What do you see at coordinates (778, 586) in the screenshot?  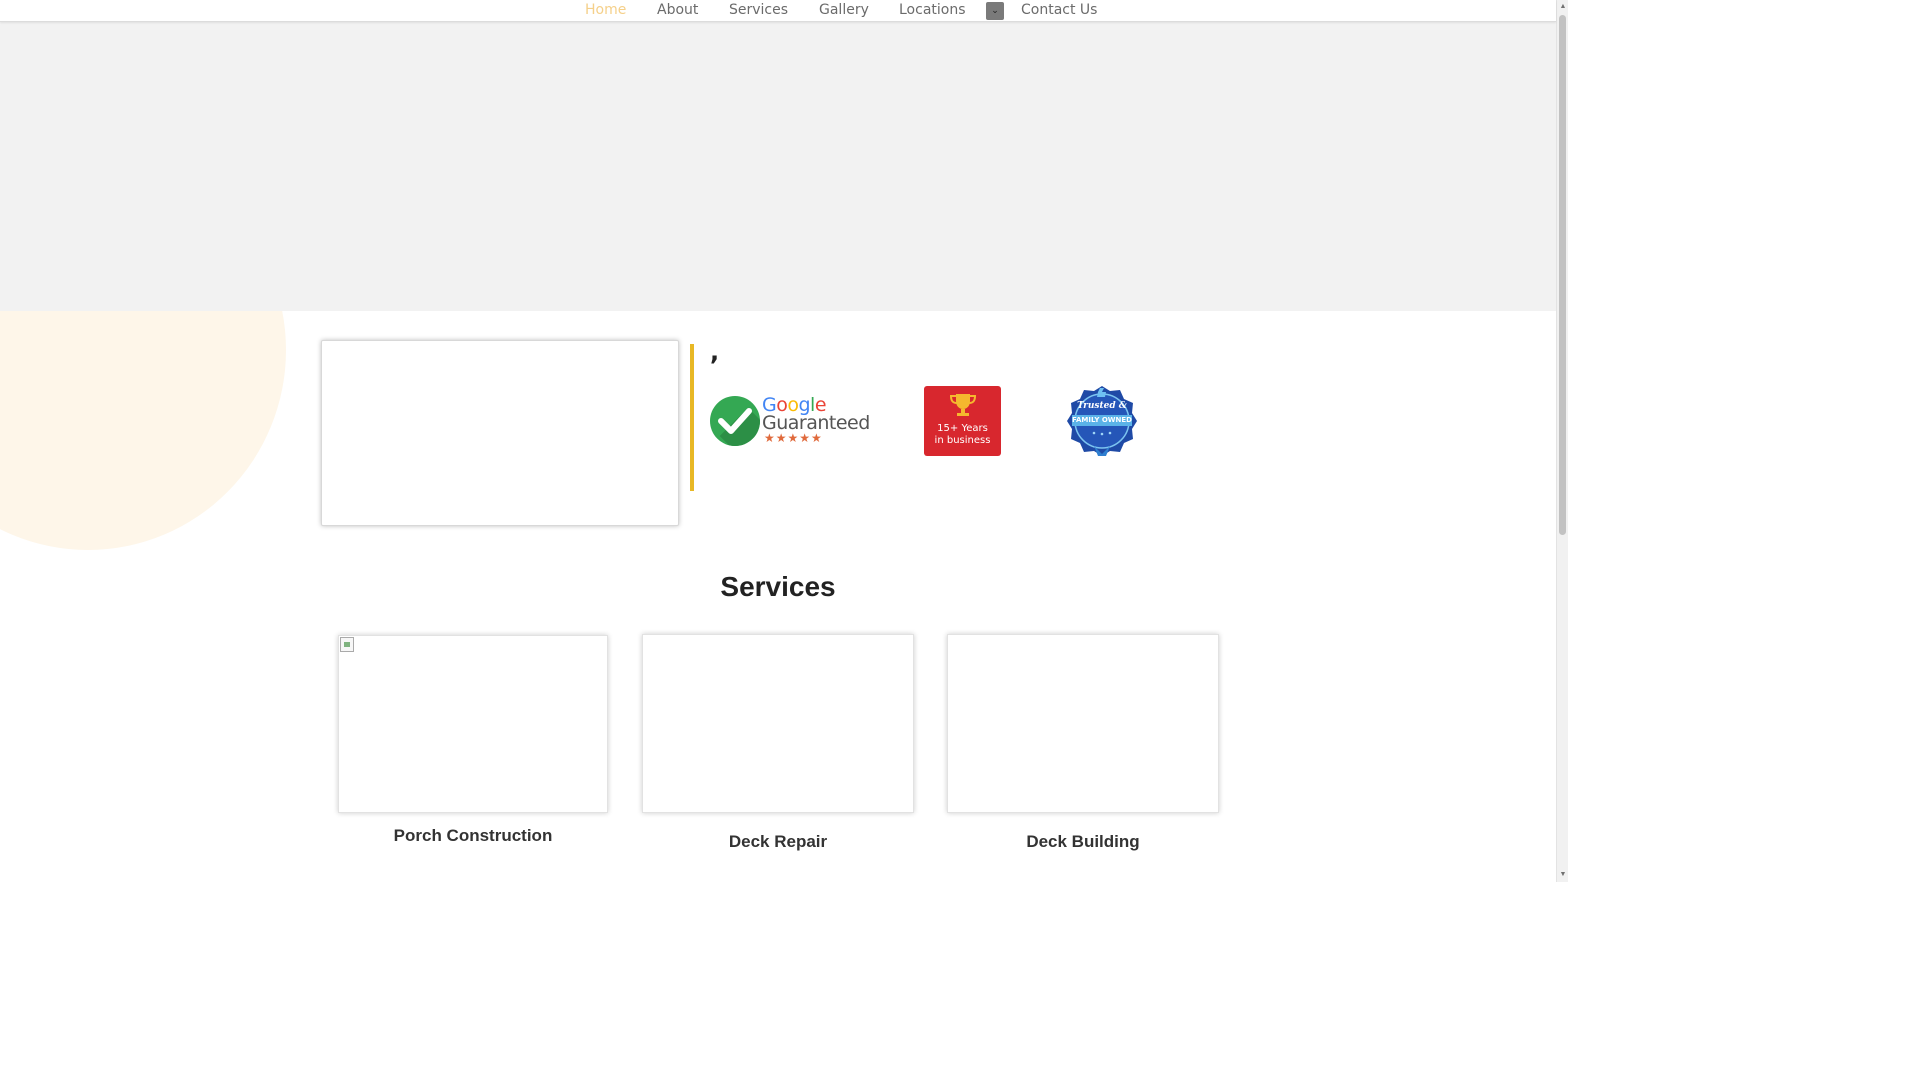 I see `services-heading: Services` at bounding box center [778, 586].